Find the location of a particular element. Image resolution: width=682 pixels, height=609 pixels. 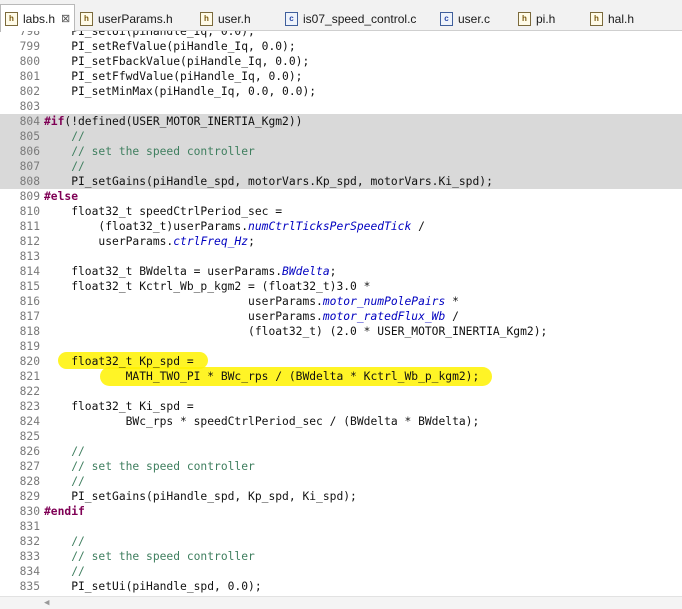

line-number: 821 is located at coordinates (29, 376).